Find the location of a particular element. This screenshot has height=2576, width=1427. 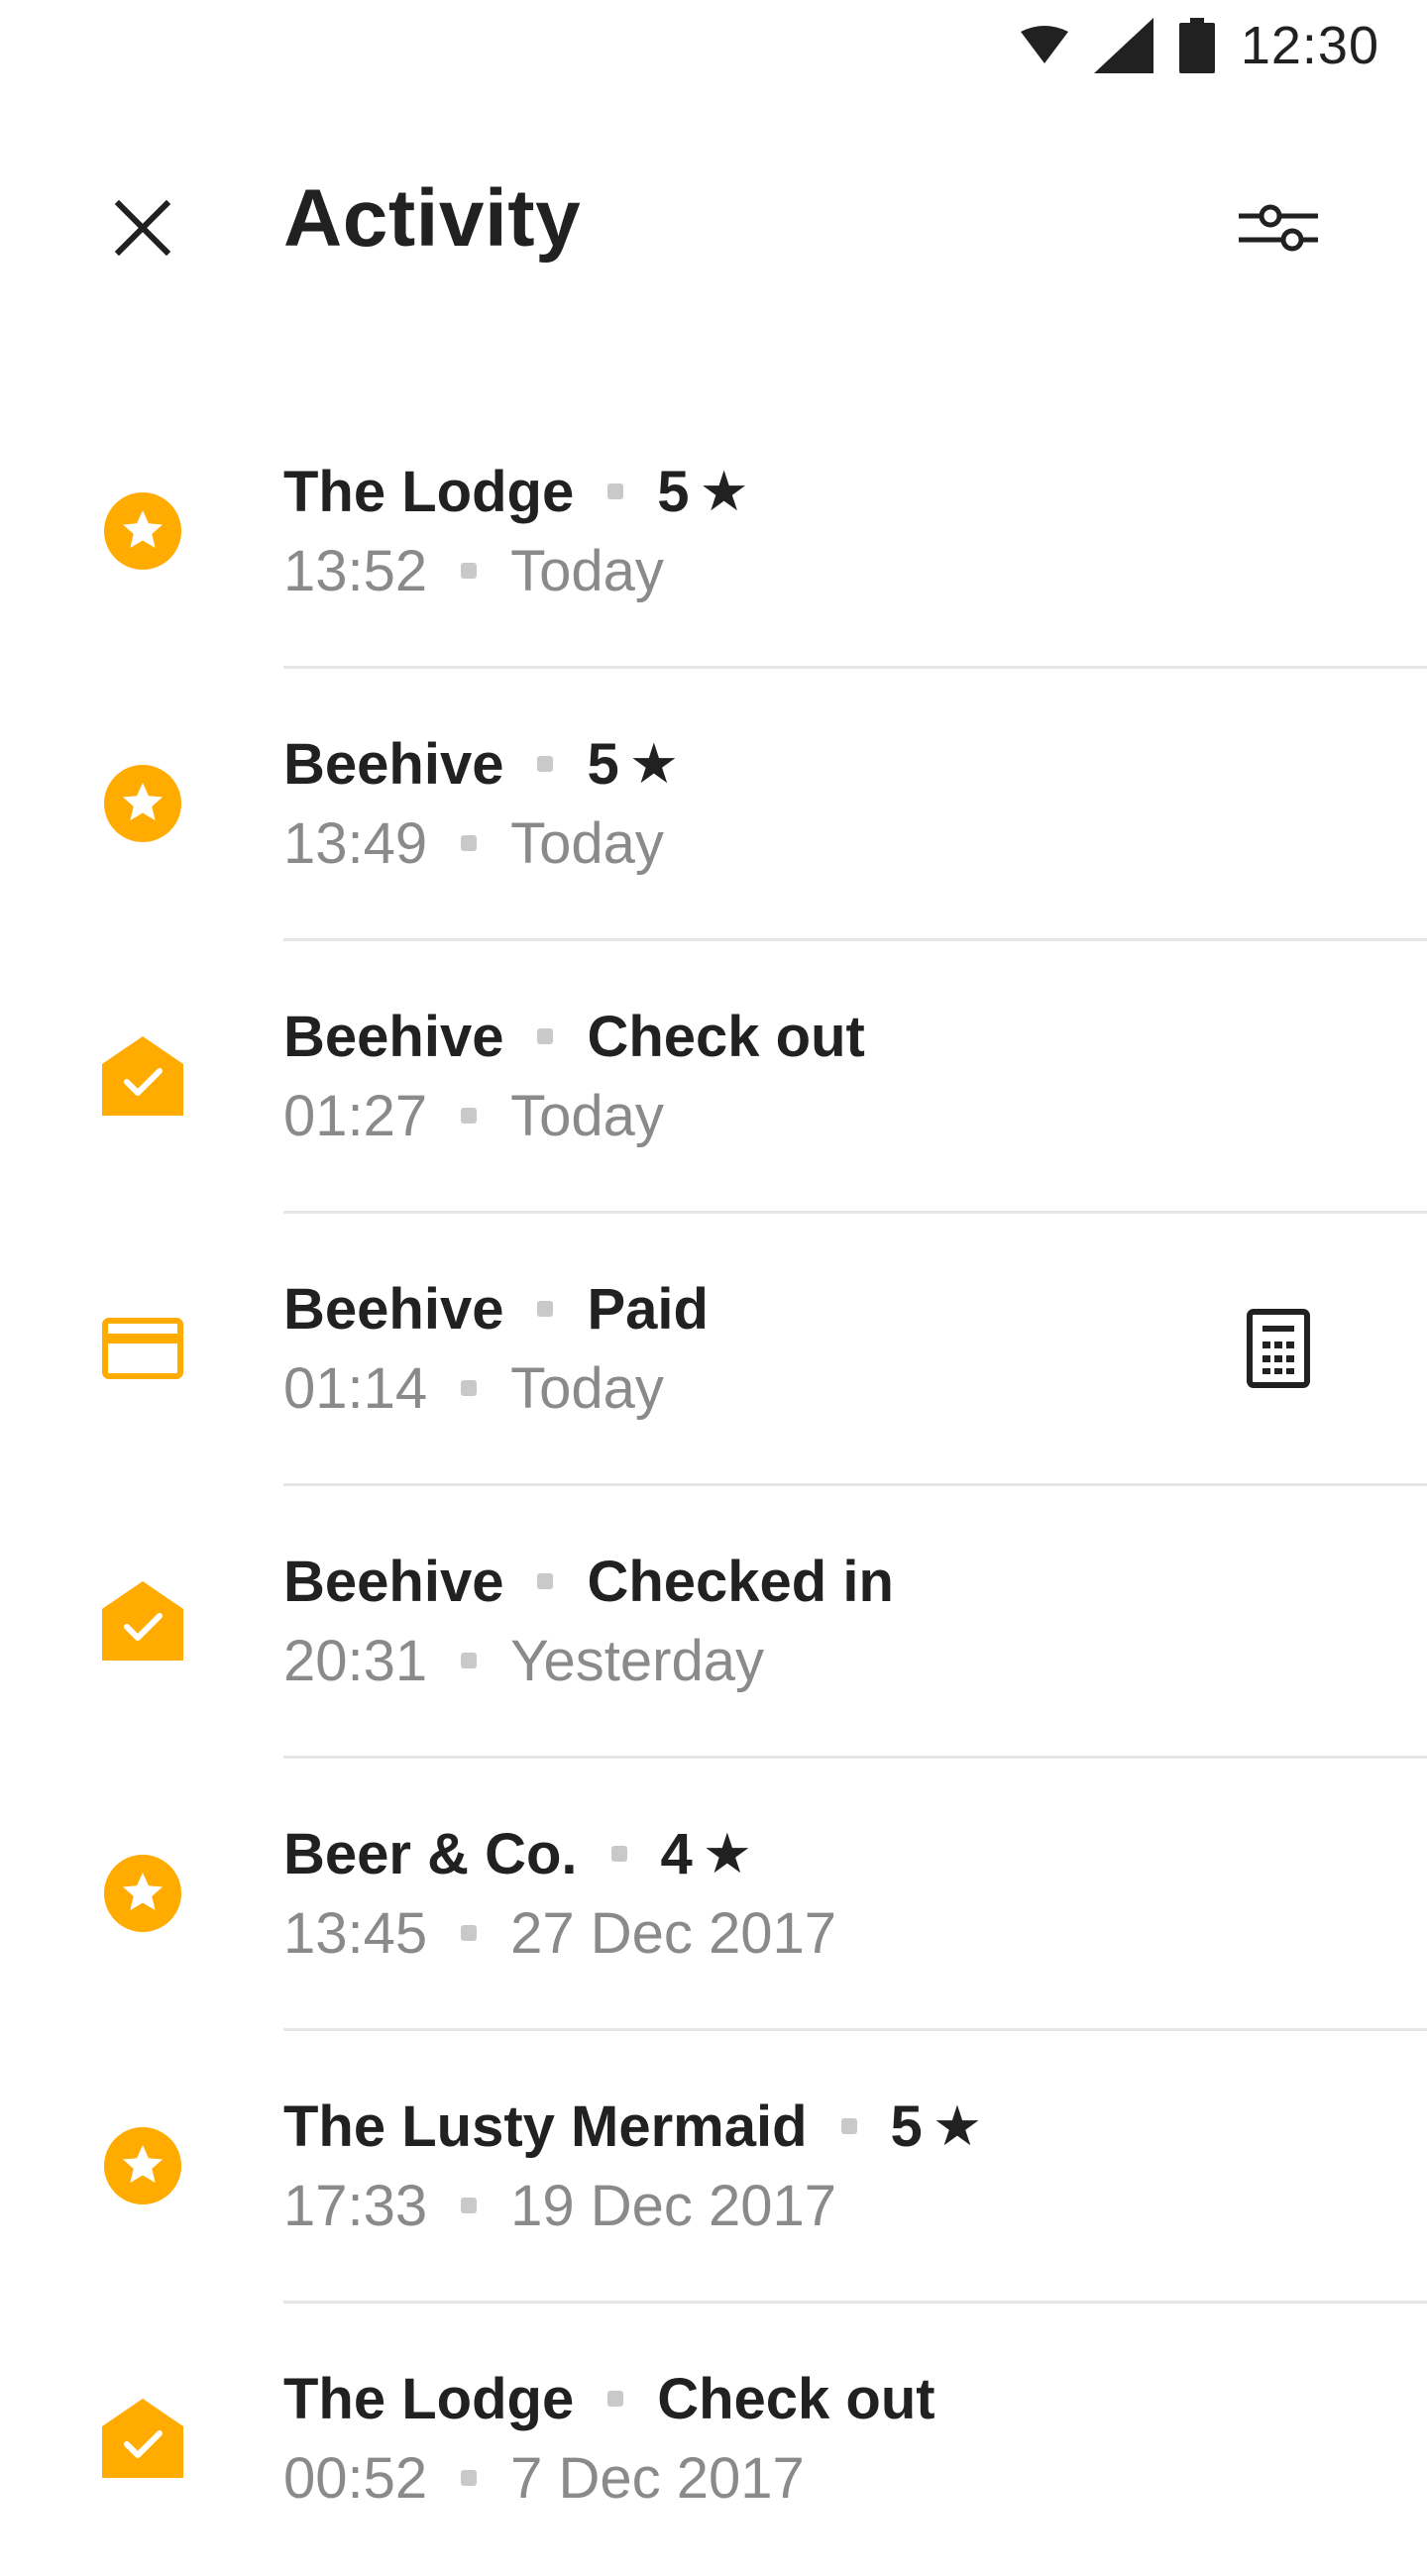

activity-row: Beer & Co. 4 ★ 13:45 27 Dec 2017 is located at coordinates (713, 1895).